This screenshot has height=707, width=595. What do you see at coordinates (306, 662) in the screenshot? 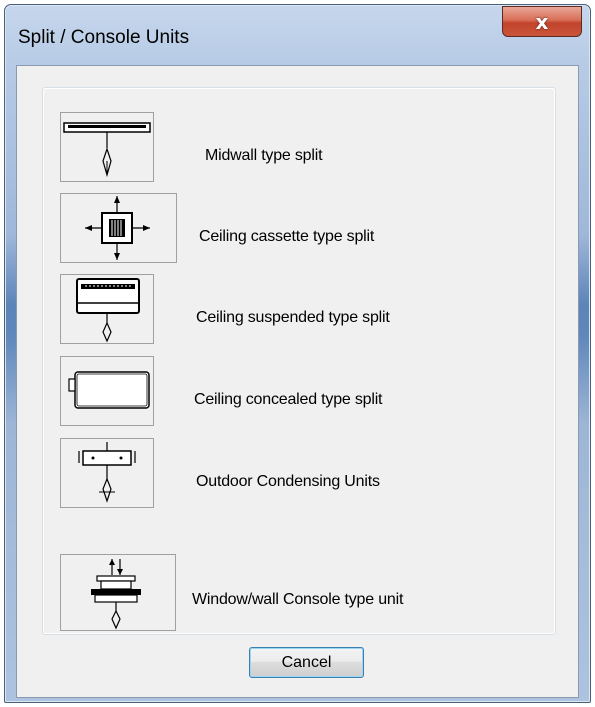
I see `cancel-button: Cancel` at bounding box center [306, 662].